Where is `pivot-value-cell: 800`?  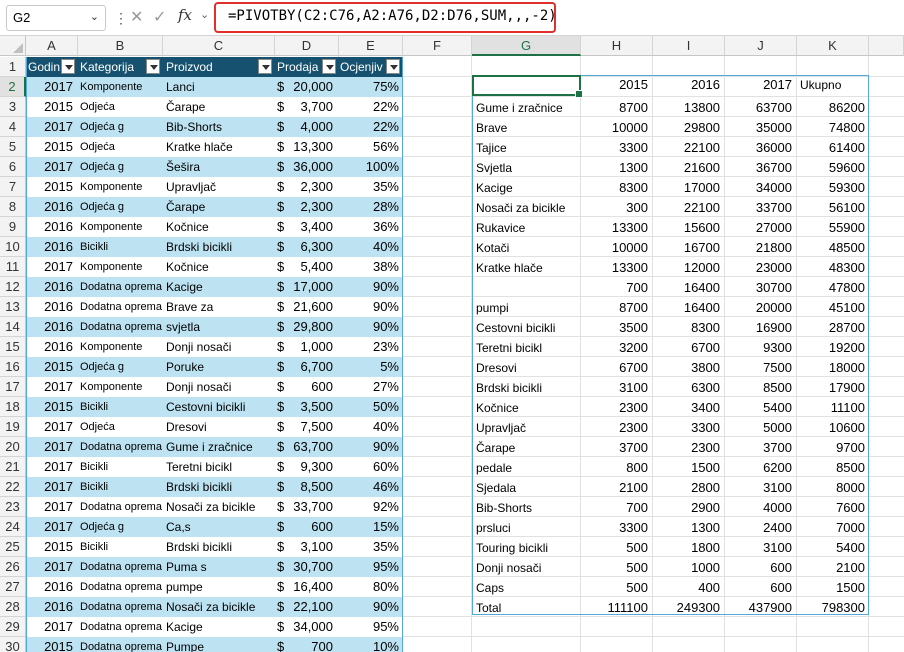
pivot-value-cell: 800 is located at coordinates (616, 468).